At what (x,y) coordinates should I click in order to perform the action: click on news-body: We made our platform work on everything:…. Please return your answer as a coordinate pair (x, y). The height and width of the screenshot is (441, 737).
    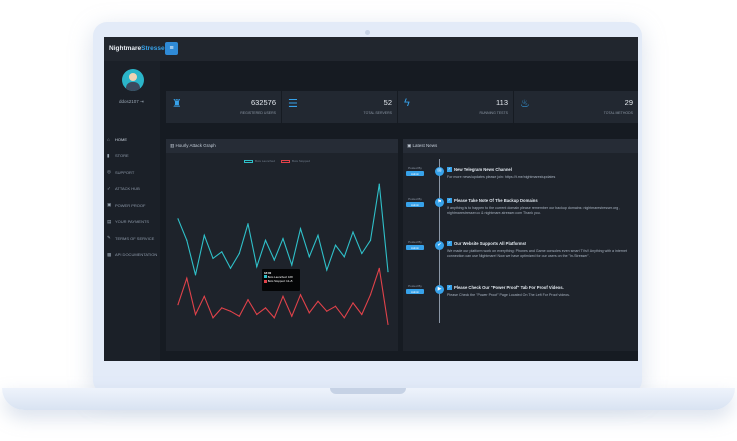
    Looking at the image, I should click on (537, 254).